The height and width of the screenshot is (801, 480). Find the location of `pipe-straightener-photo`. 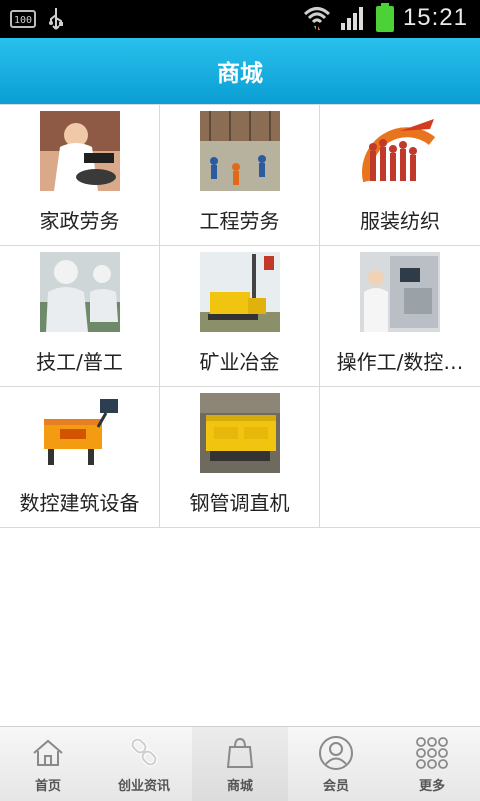

pipe-straightener-photo is located at coordinates (240, 433).